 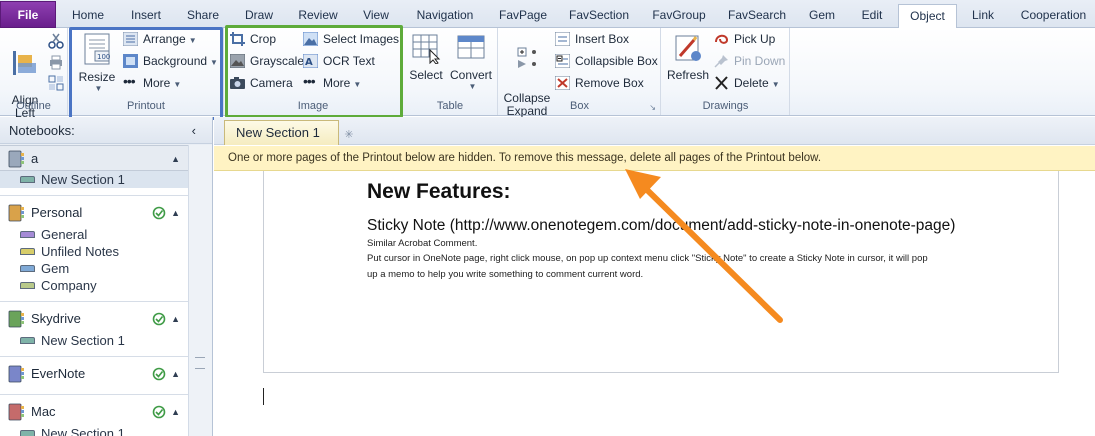 What do you see at coordinates (471, 61) in the screenshot?
I see `table-convert-button: Convert ▼` at bounding box center [471, 61].